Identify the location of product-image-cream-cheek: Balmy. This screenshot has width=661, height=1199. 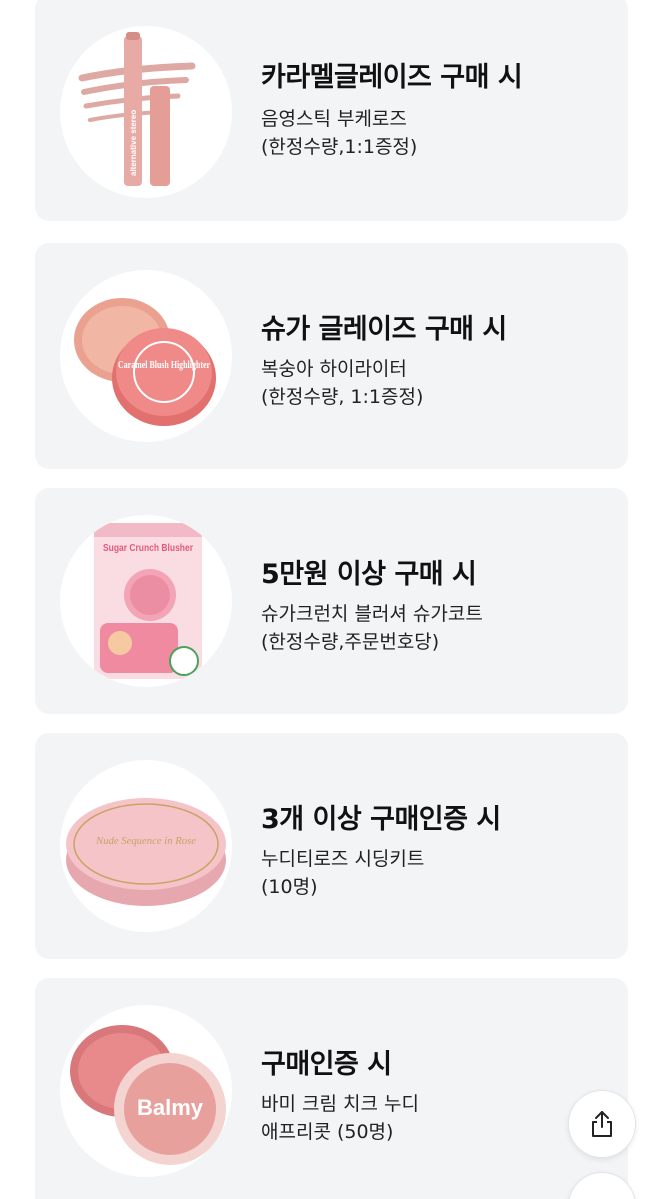
(146, 1091).